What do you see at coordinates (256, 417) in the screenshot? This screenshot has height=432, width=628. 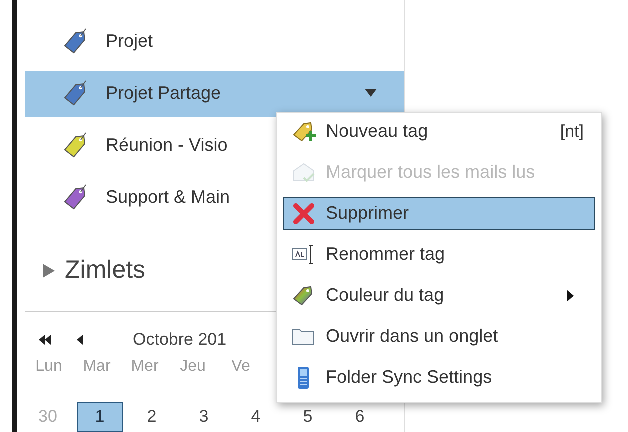 I see `calendar-day: 4` at bounding box center [256, 417].